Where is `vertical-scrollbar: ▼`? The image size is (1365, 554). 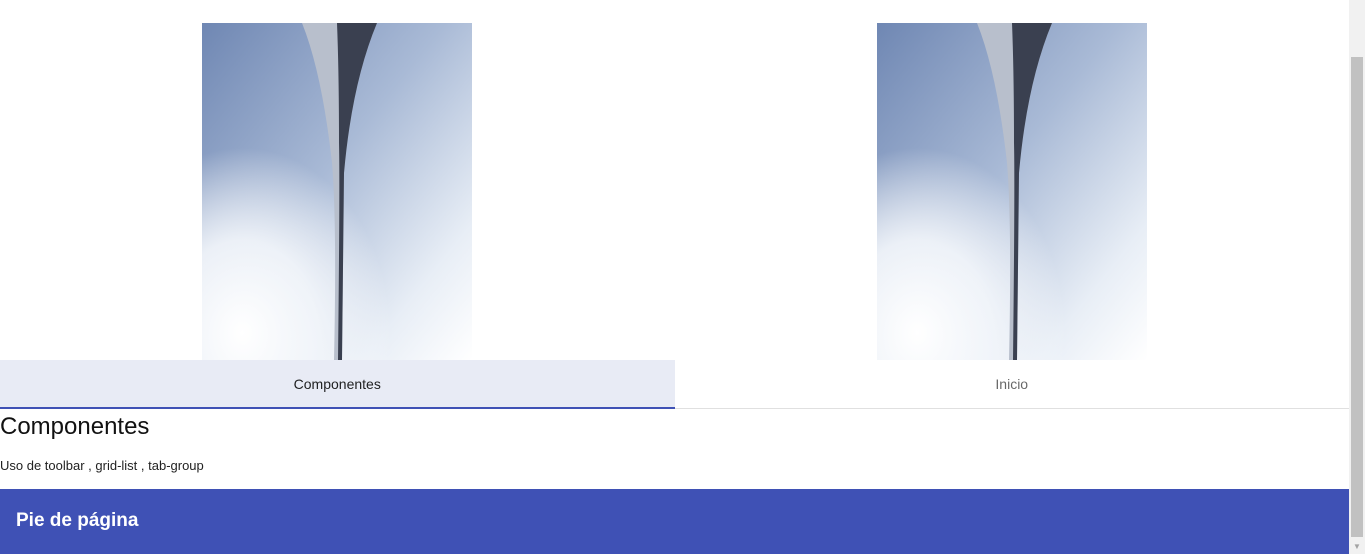 vertical-scrollbar: ▼ is located at coordinates (1357, 277).